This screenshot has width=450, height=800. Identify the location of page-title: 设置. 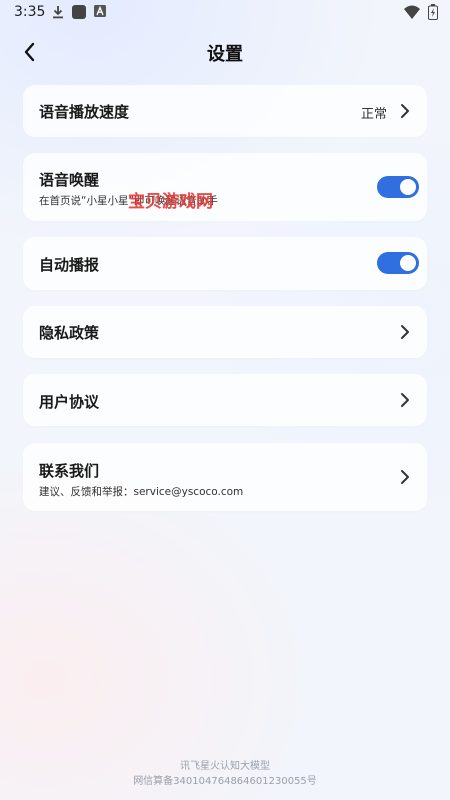
(225, 54).